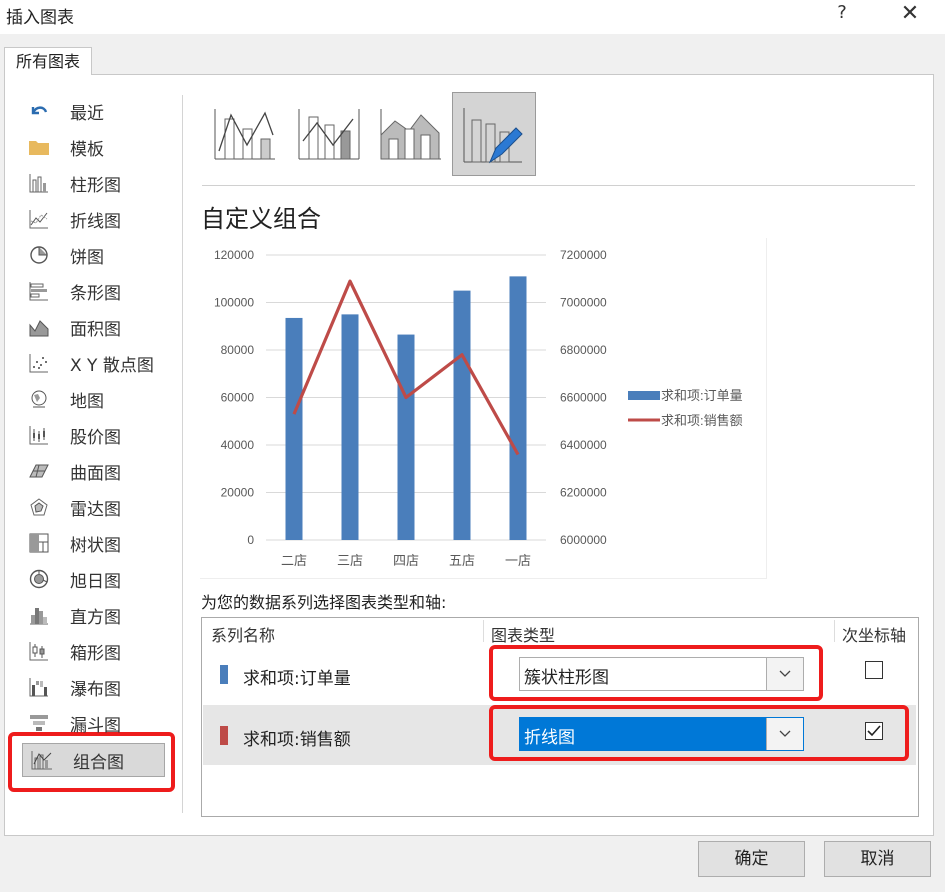  Describe the element at coordinates (95, 509) in the screenshot. I see `sidebar-item-label: 雷达图` at that location.